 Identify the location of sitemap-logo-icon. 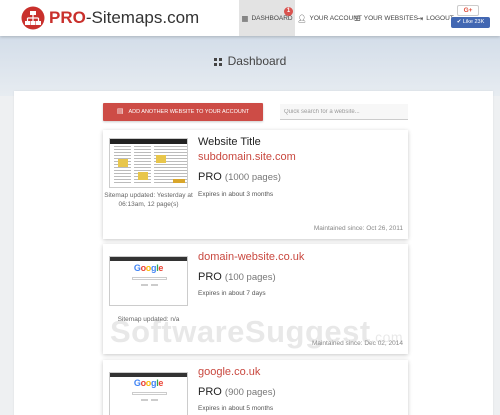
(33, 18).